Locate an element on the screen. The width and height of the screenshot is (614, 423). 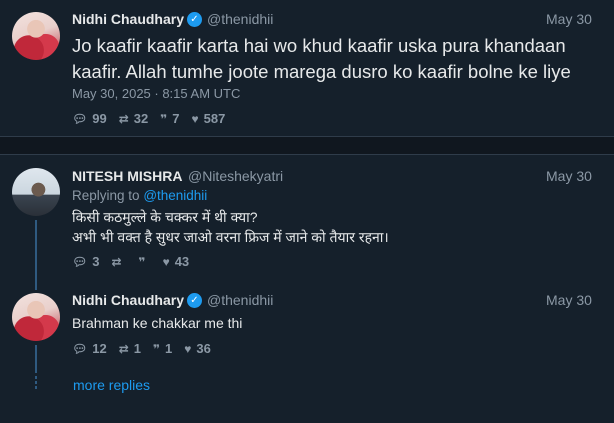
reply-button: 💬︎ 99 is located at coordinates (89, 118).